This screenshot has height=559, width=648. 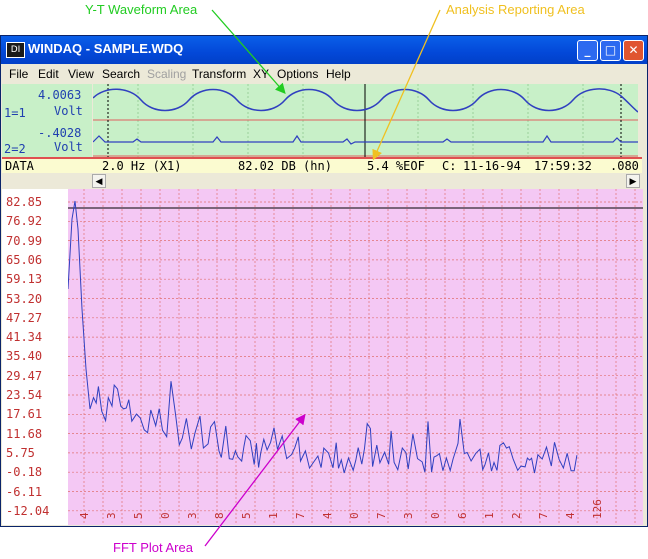 What do you see at coordinates (121, 74) in the screenshot?
I see `menu-search: Search` at bounding box center [121, 74].